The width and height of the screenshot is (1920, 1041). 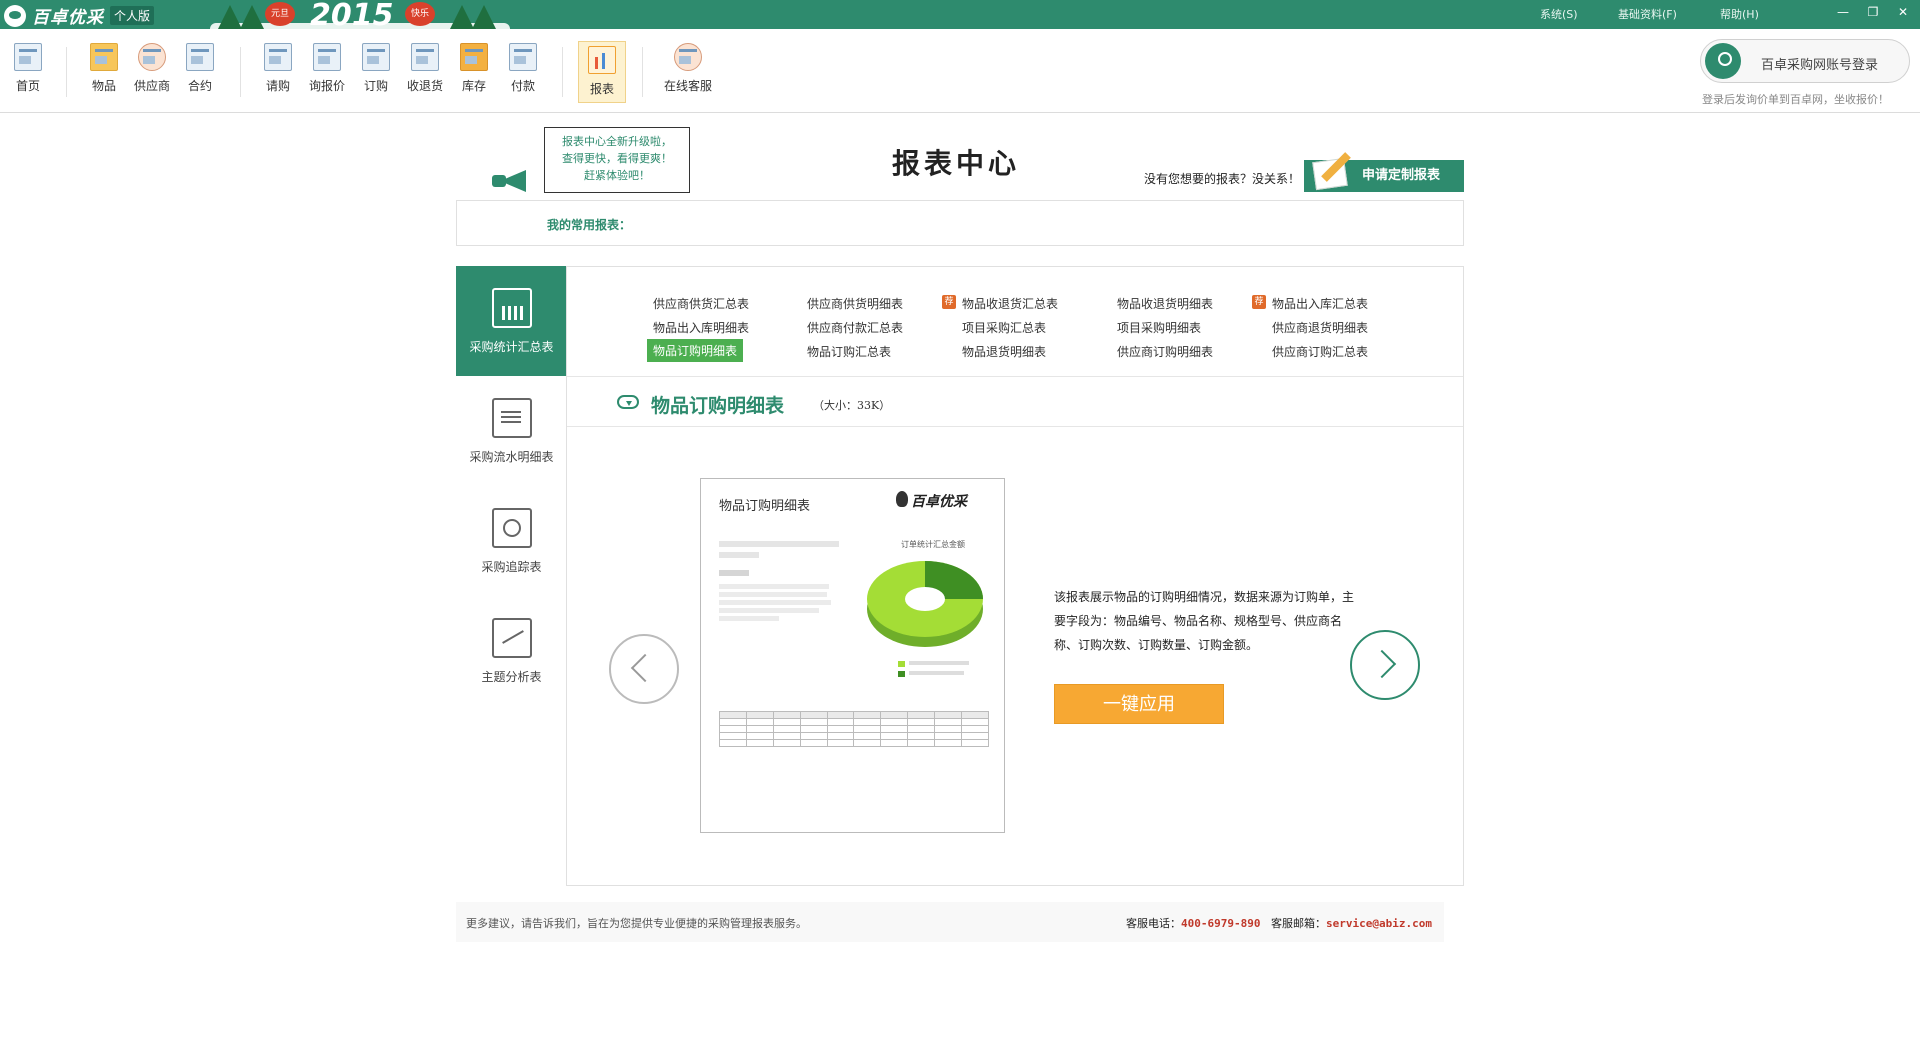 What do you see at coordinates (960, 223) in the screenshot?
I see `common-reports-bar: 我的常用报表：` at bounding box center [960, 223].